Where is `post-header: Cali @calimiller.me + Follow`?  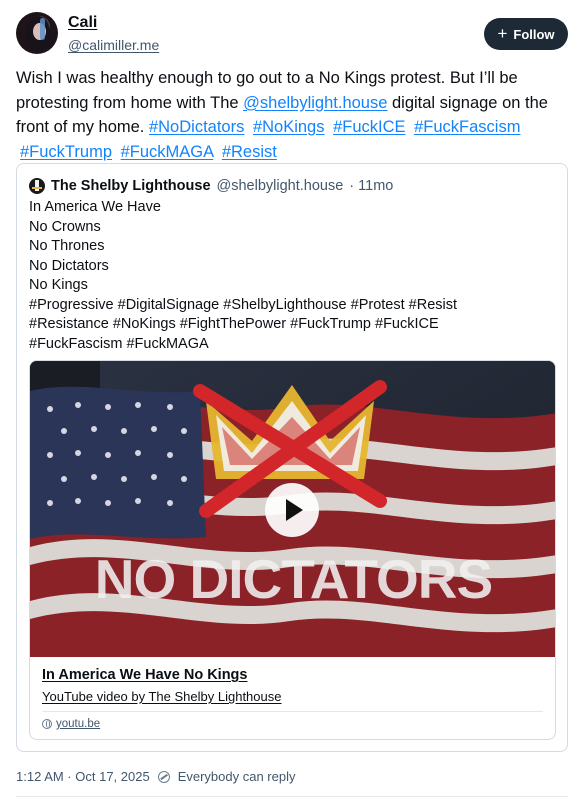 post-header: Cali @calimiller.me + Follow is located at coordinates (292, 34).